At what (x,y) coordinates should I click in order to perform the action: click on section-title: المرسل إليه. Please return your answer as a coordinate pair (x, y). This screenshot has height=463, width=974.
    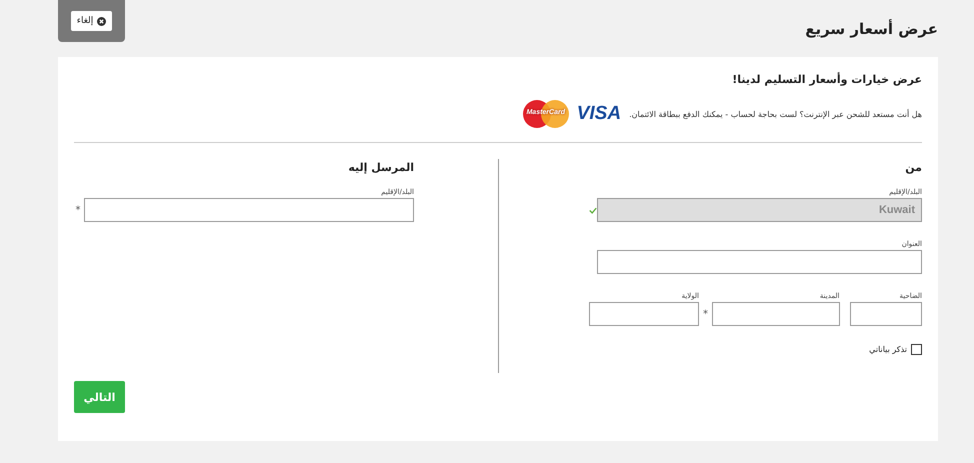
    Looking at the image, I should click on (380, 167).